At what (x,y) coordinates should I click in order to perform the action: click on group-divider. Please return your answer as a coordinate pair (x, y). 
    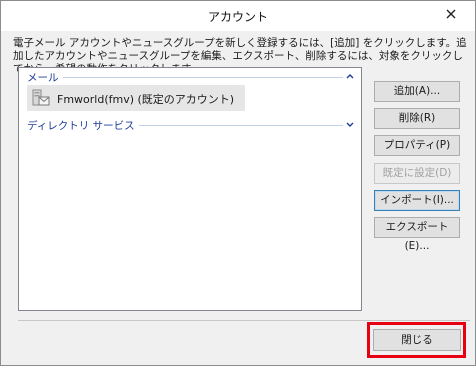
    Looking at the image, I should click on (185, 77).